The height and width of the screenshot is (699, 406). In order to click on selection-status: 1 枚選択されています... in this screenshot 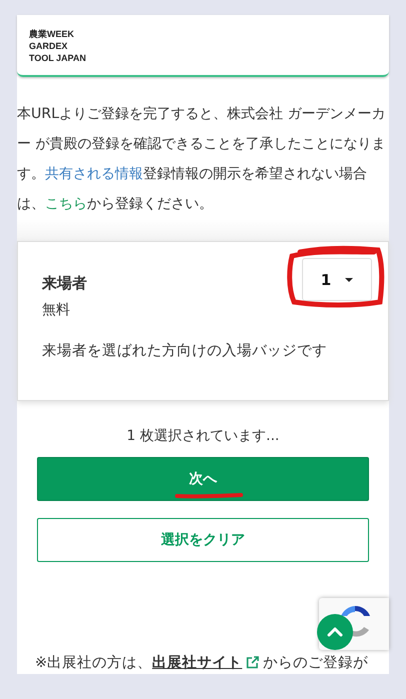, I will do `click(203, 436)`.